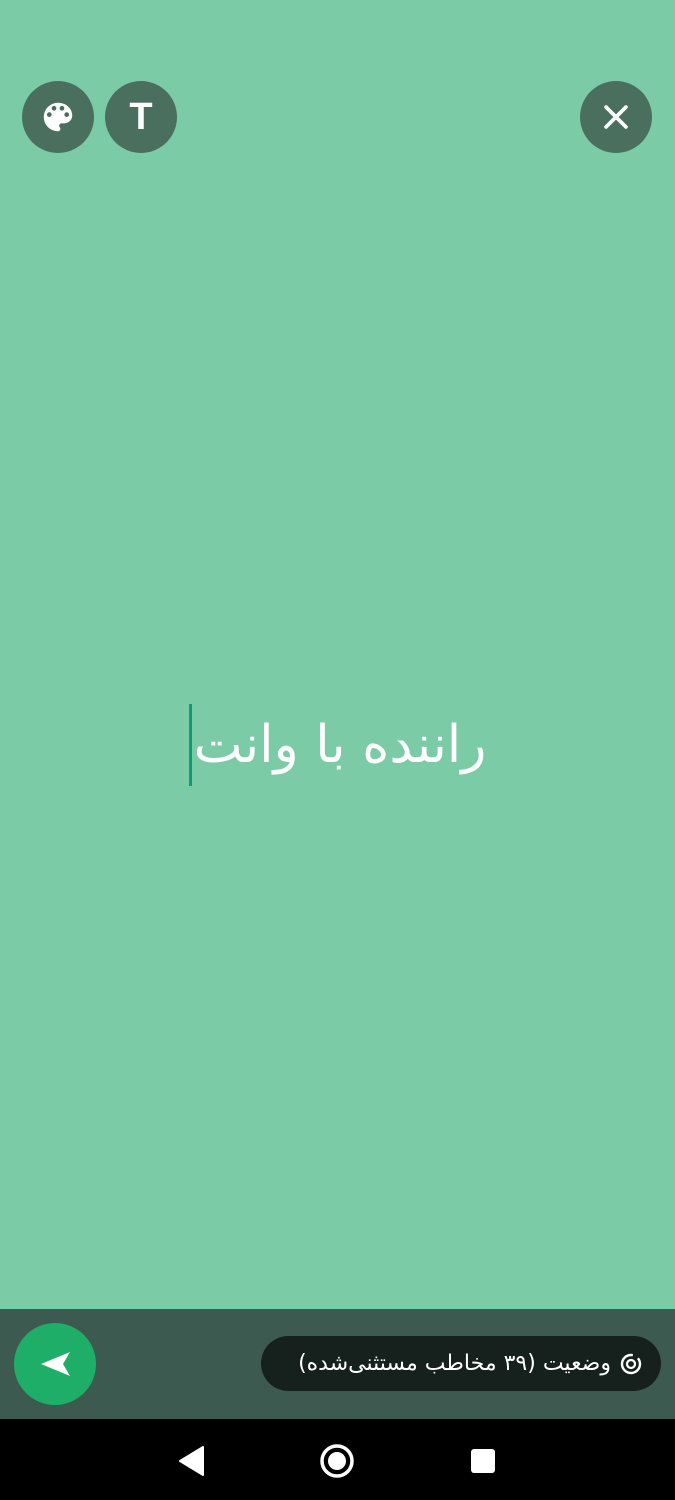 This screenshot has height=1500, width=675. I want to click on nav-home-button, so click(337, 1461).